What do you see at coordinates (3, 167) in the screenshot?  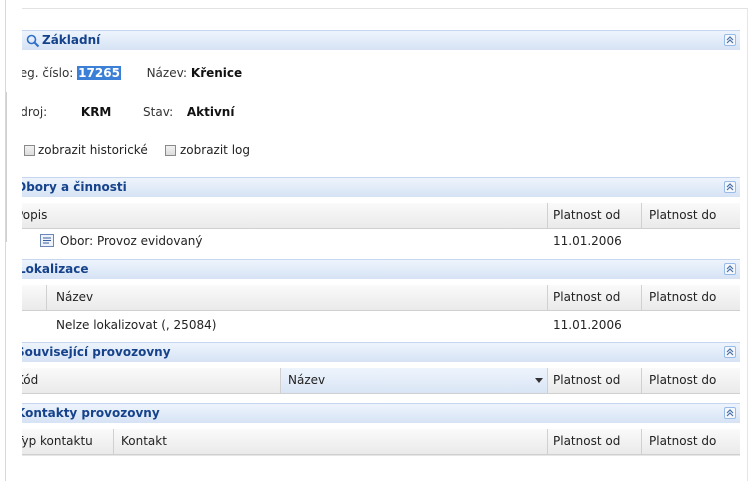 I see `window-left-notch` at bounding box center [3, 167].